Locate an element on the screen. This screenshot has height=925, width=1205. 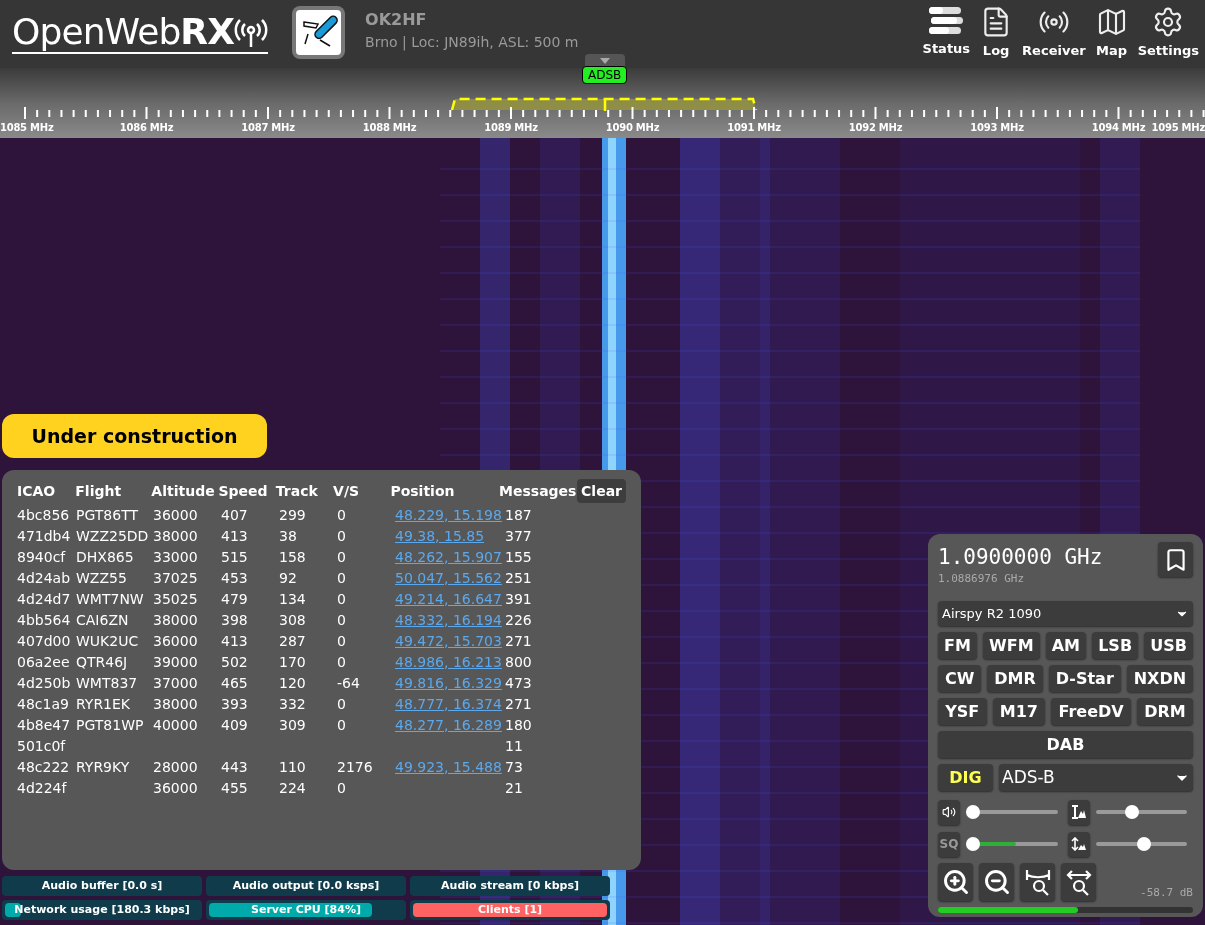
zoom-band-button is located at coordinates (1037, 882).